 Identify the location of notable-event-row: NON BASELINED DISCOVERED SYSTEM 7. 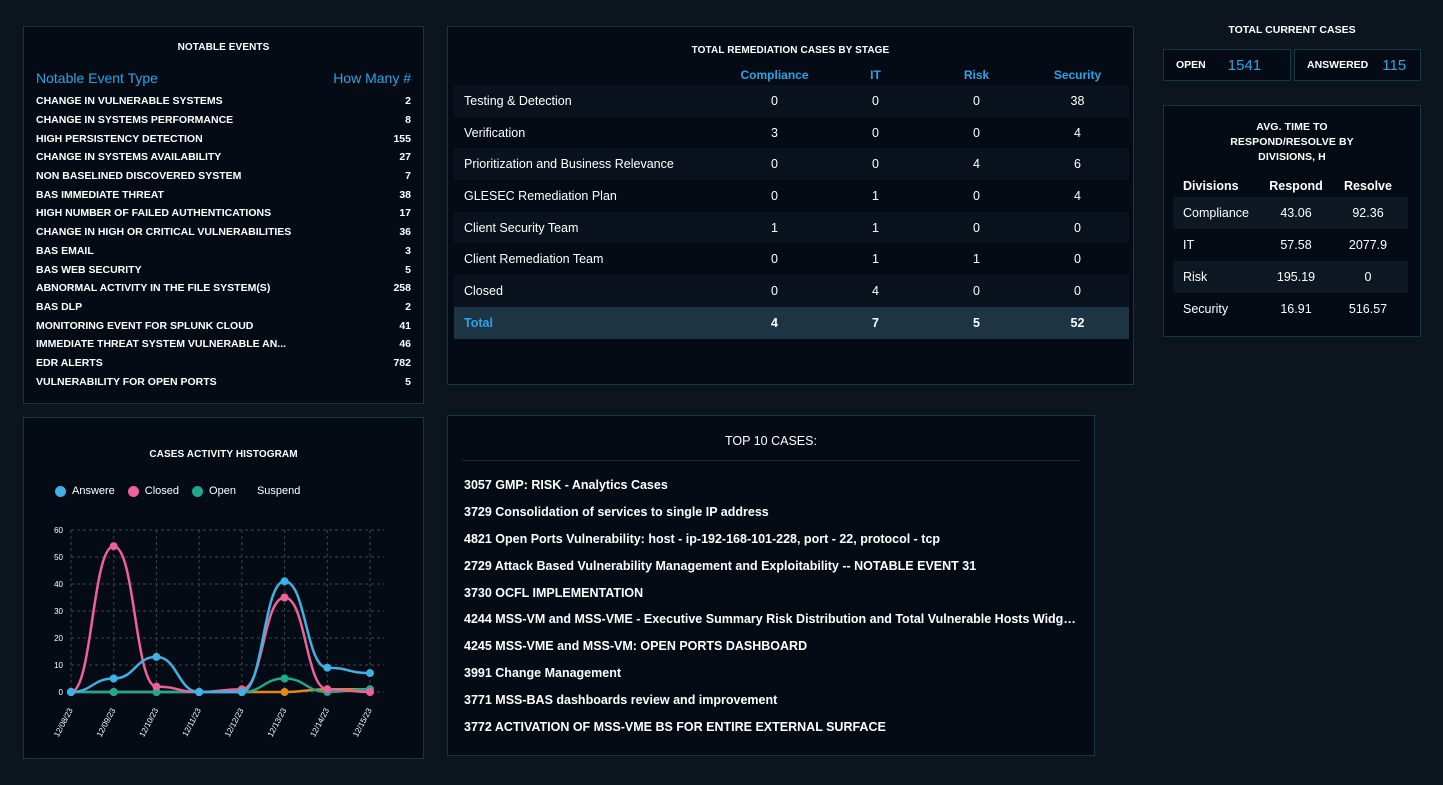
(223, 176).